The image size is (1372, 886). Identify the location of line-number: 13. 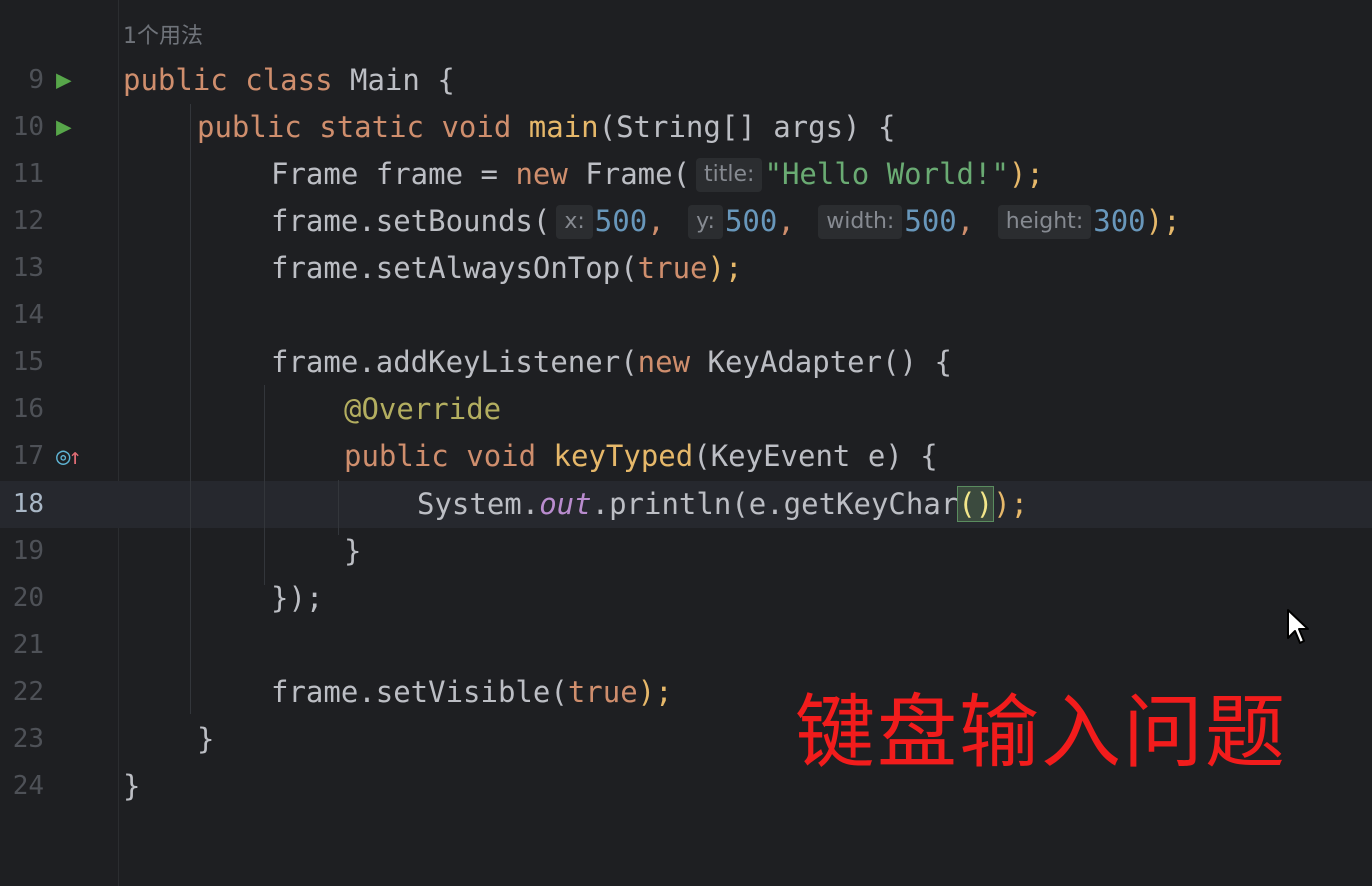
(28, 268).